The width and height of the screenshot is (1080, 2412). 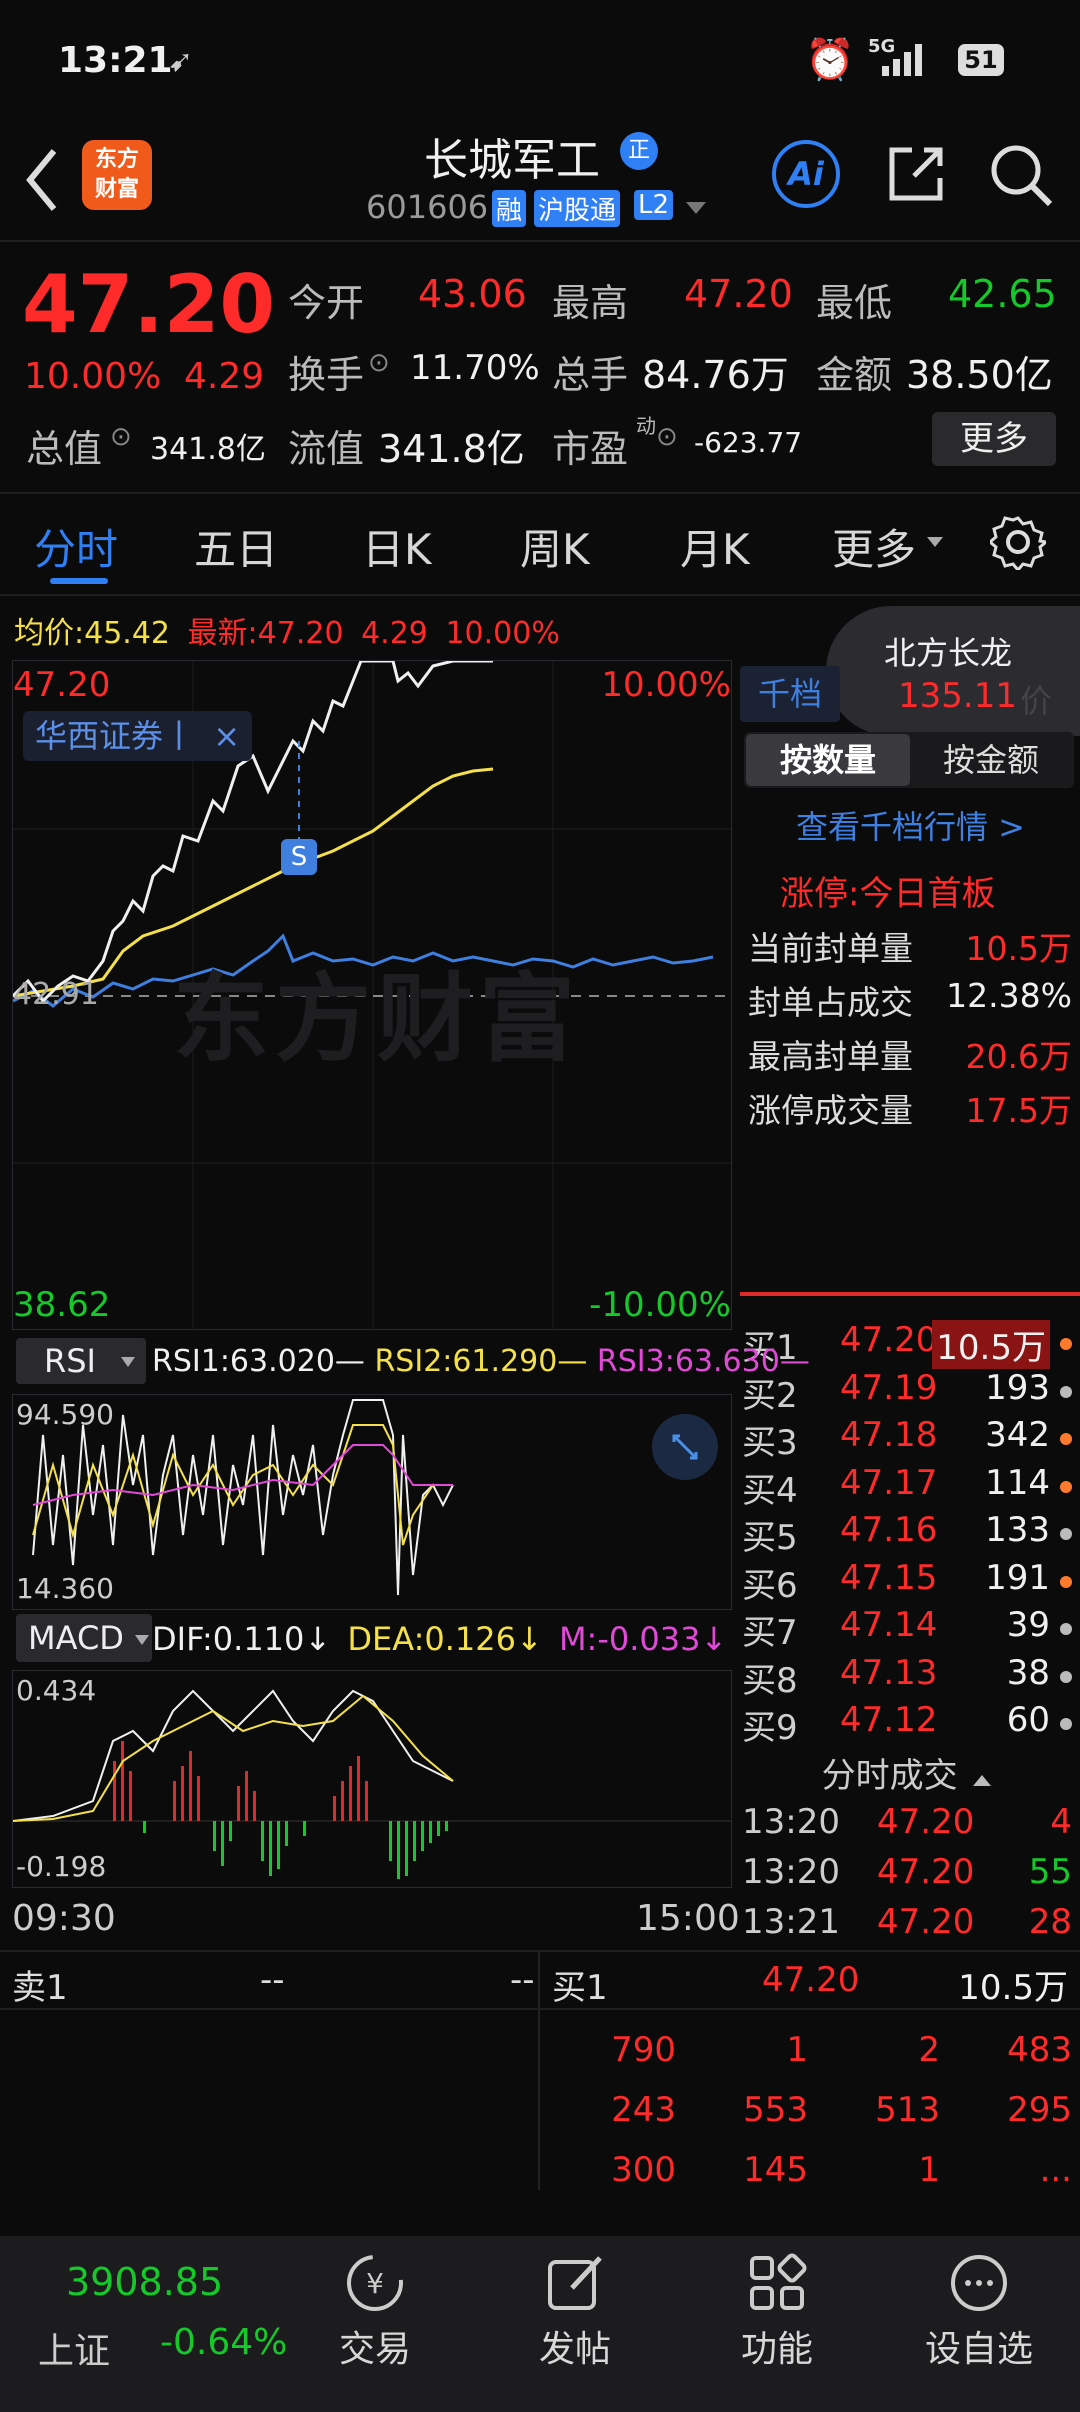 I want to click on stock-name: 长城军工, so click(x=512, y=160).